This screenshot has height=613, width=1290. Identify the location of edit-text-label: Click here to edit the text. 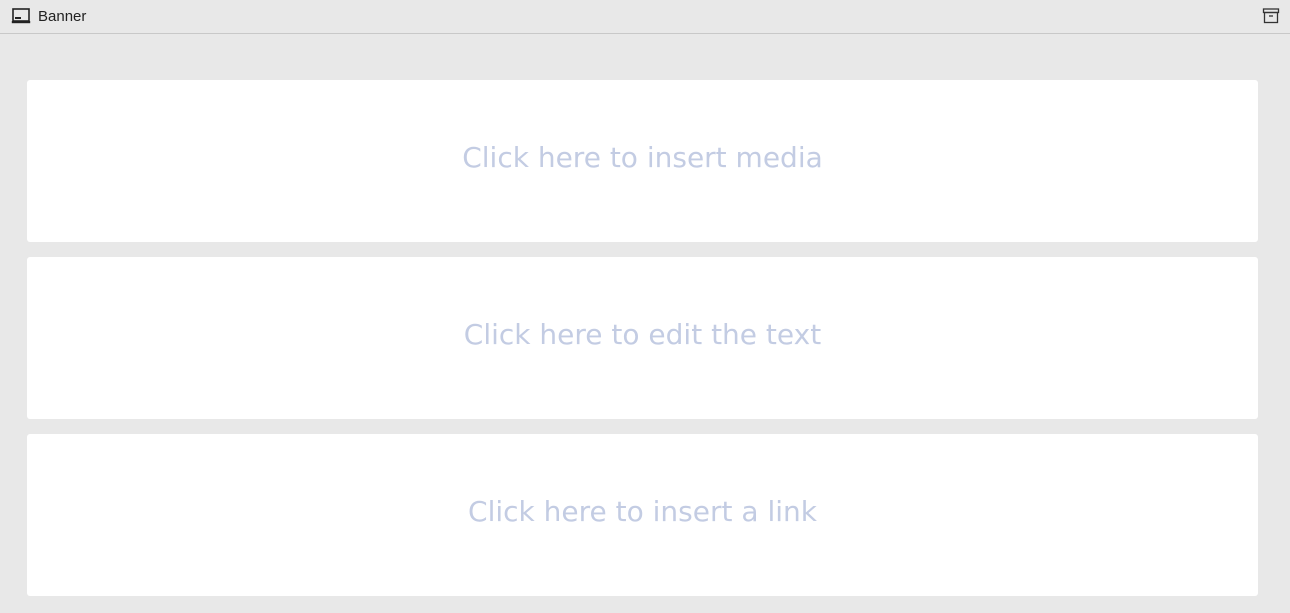
(642, 334).